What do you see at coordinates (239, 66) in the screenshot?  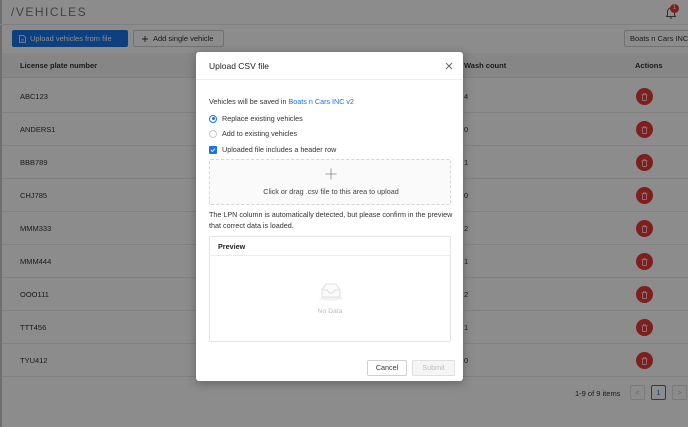 I see `modal-title: Upload CSV file` at bounding box center [239, 66].